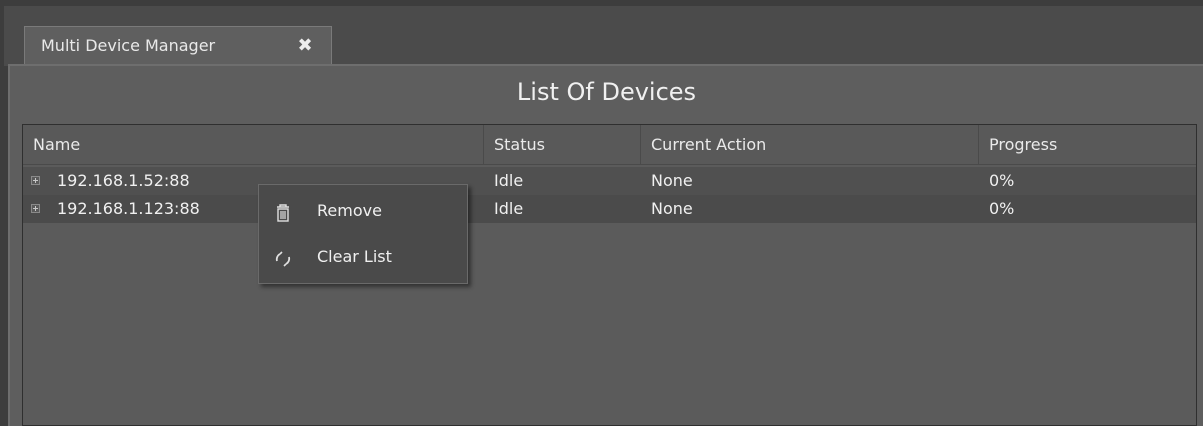  I want to click on table-row: 192.168.1.123:88 Idle None 0%, so click(609, 209).